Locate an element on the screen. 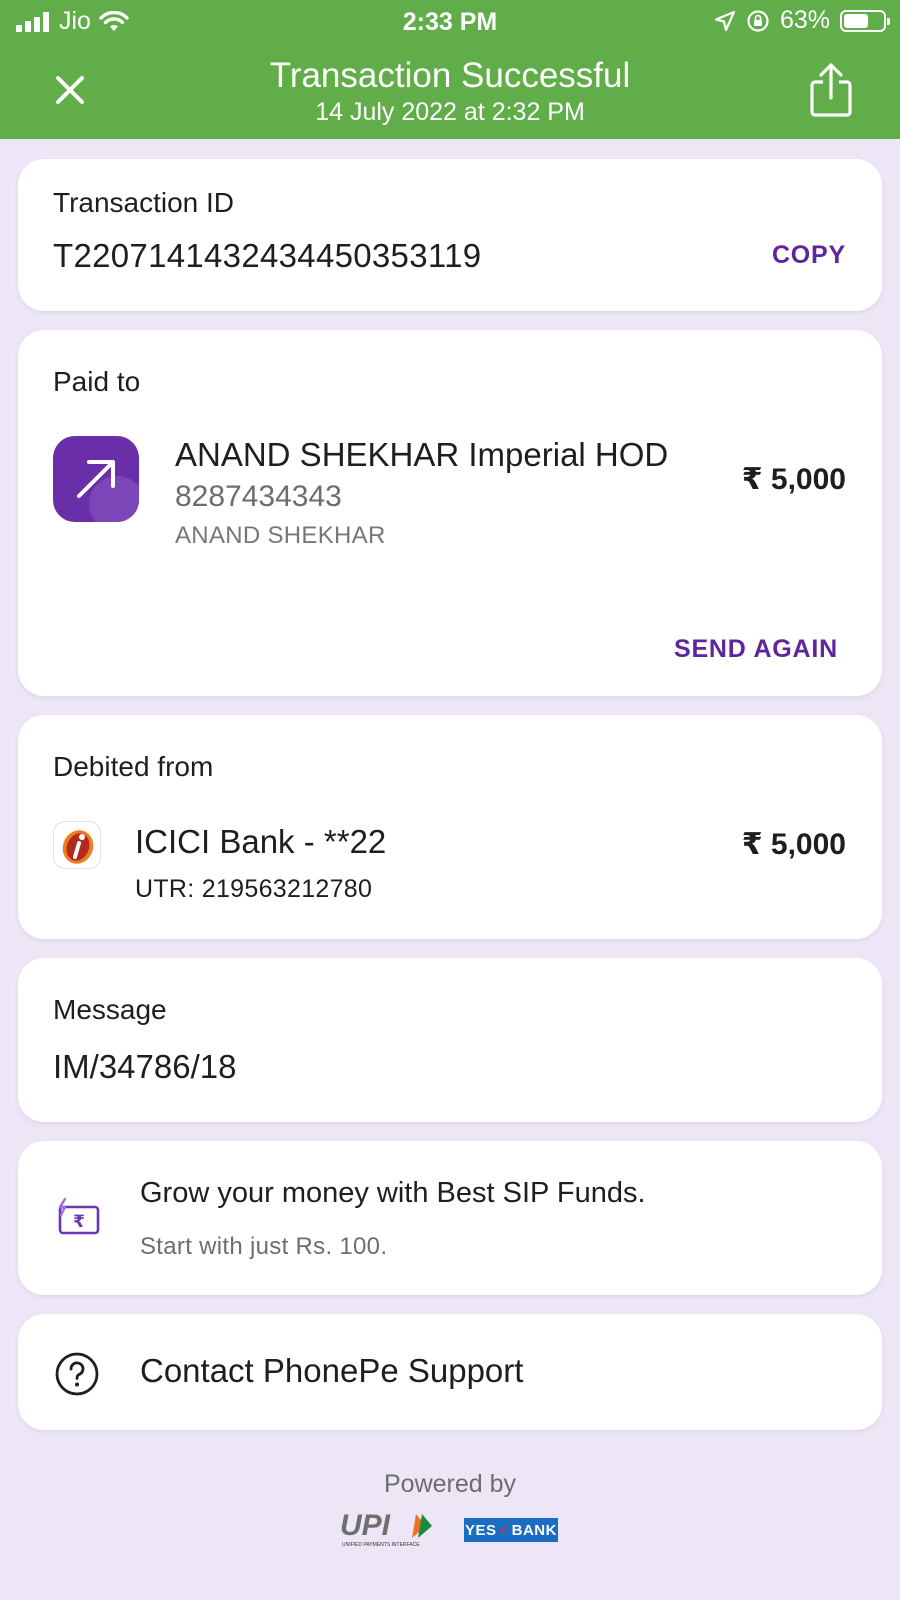  contact-support-label: Contact PhonePe Support is located at coordinates (332, 1370).